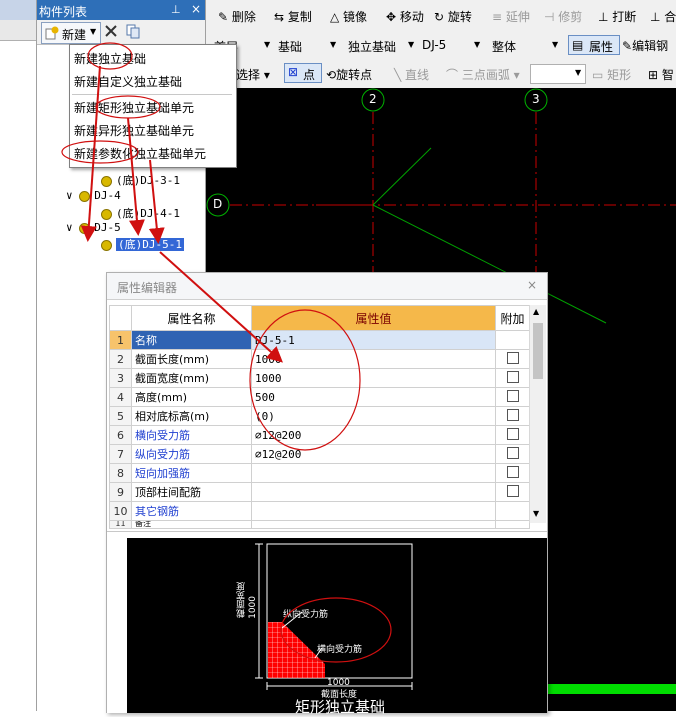 This screenshot has width=676, height=717. Describe the element at coordinates (153, 152) in the screenshot. I see `menu-item-new-parametric-unit: 新建参数化独立基础单元` at that location.